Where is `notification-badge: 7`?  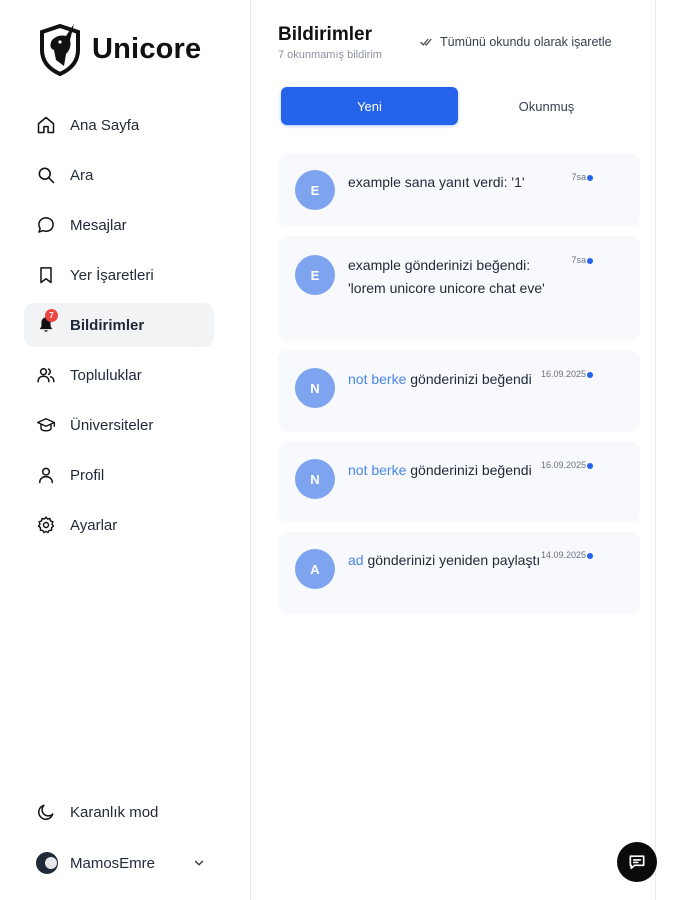 notification-badge: 7 is located at coordinates (51, 315).